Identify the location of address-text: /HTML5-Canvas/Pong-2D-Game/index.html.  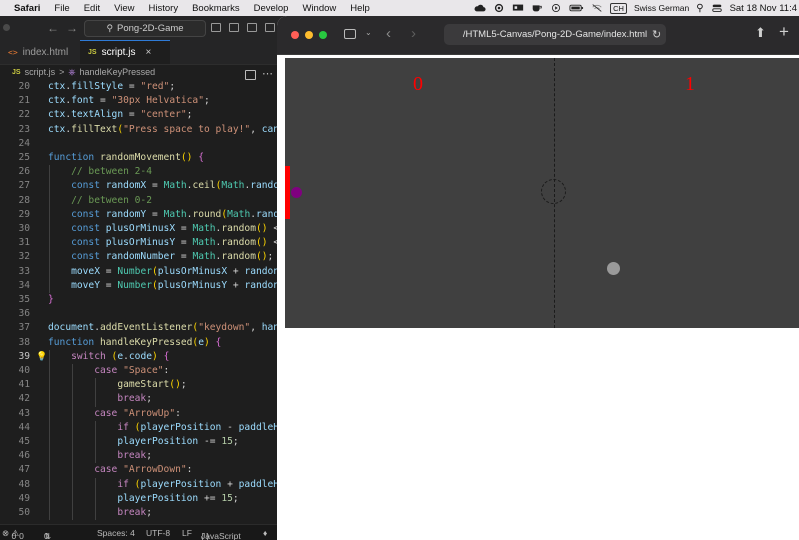
(555, 34).